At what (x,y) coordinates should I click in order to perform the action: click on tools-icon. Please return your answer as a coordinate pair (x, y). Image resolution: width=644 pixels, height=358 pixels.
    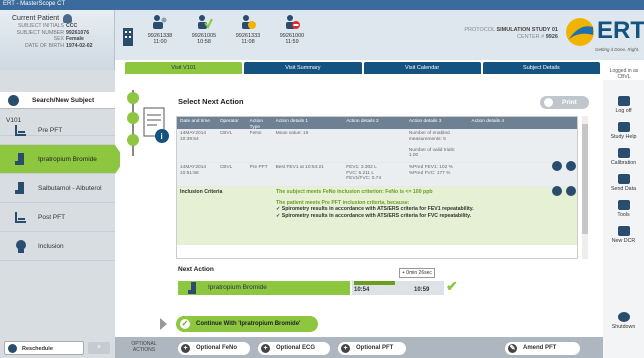
    Looking at the image, I should click on (623, 205).